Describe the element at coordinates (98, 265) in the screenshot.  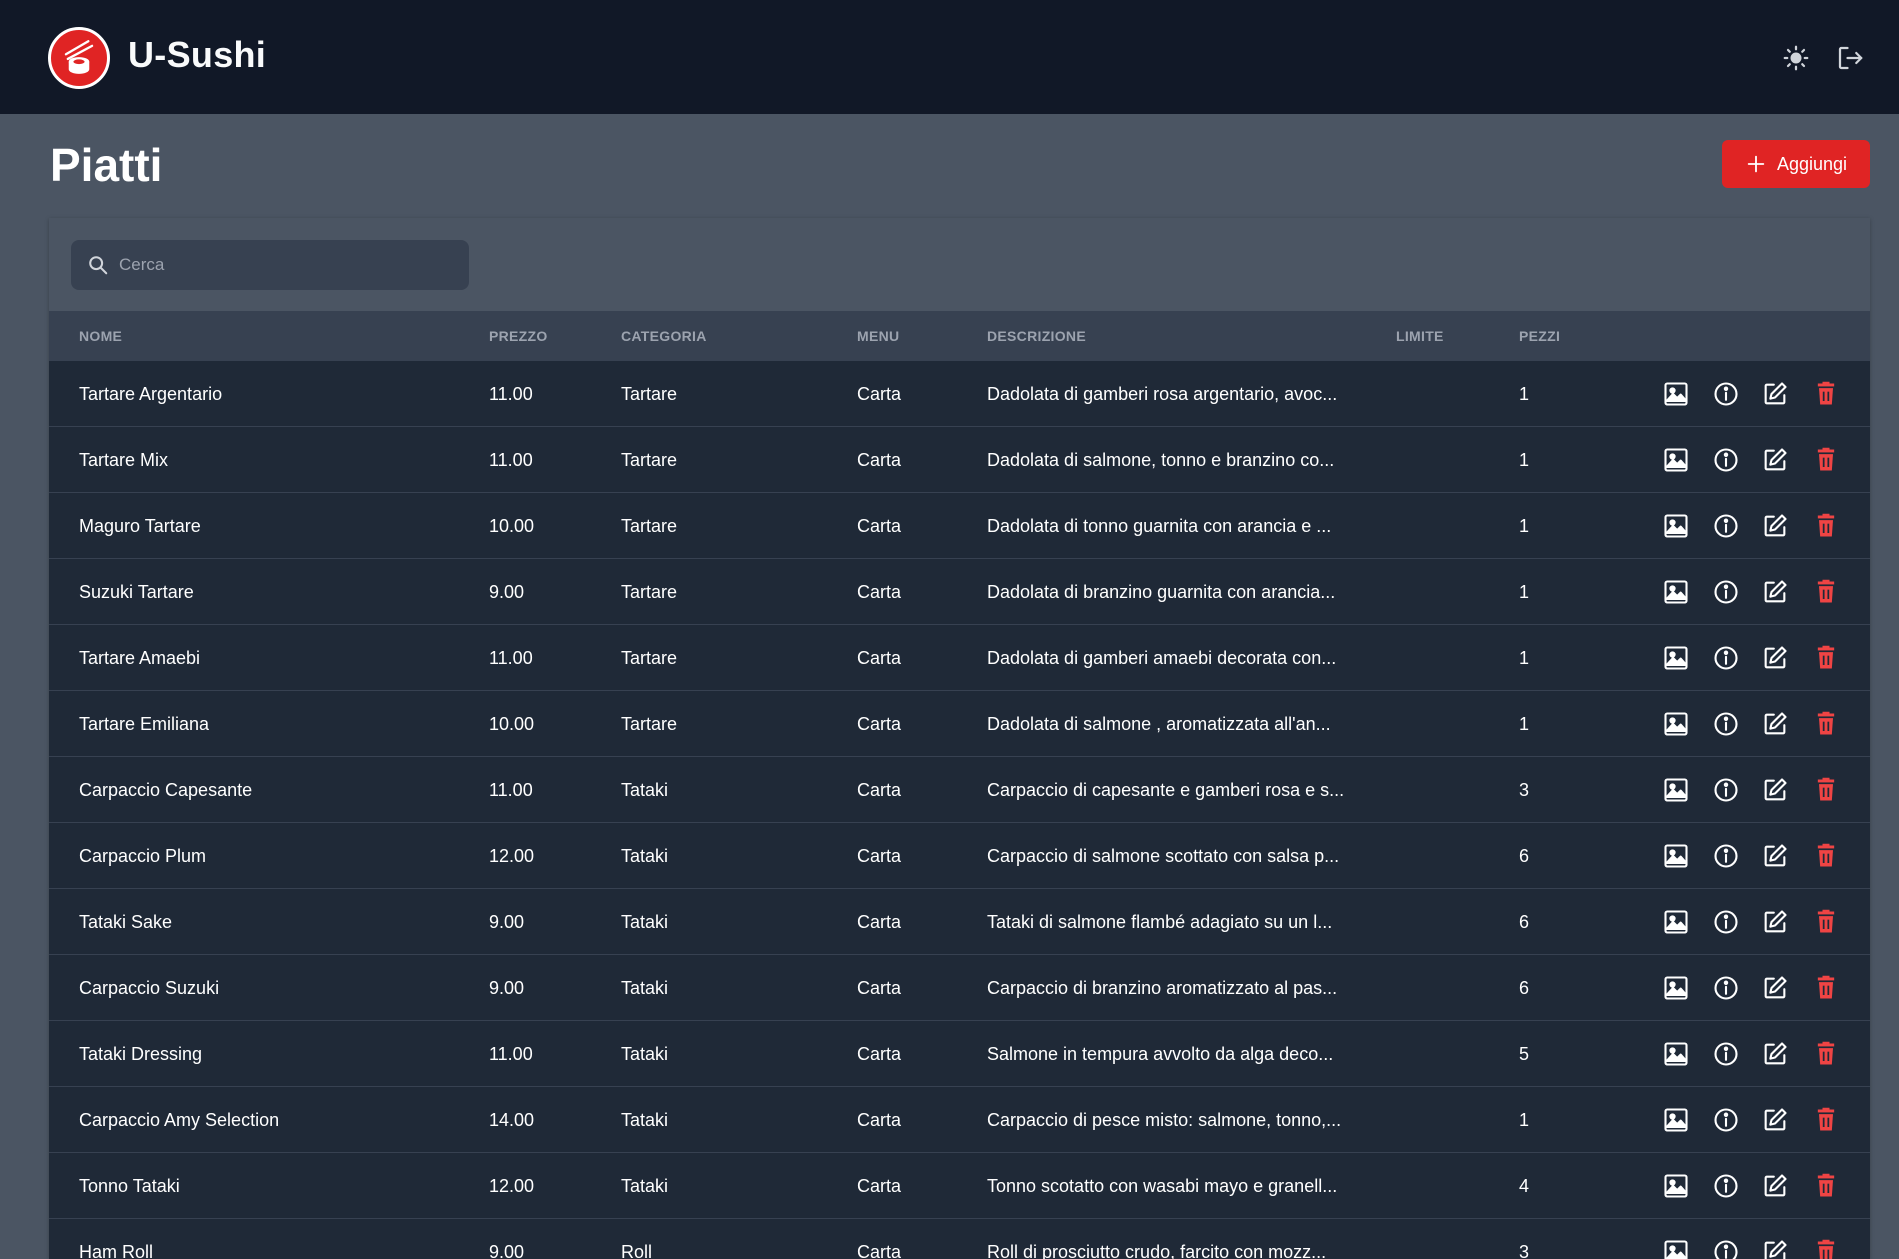
I see `search-icon` at that location.